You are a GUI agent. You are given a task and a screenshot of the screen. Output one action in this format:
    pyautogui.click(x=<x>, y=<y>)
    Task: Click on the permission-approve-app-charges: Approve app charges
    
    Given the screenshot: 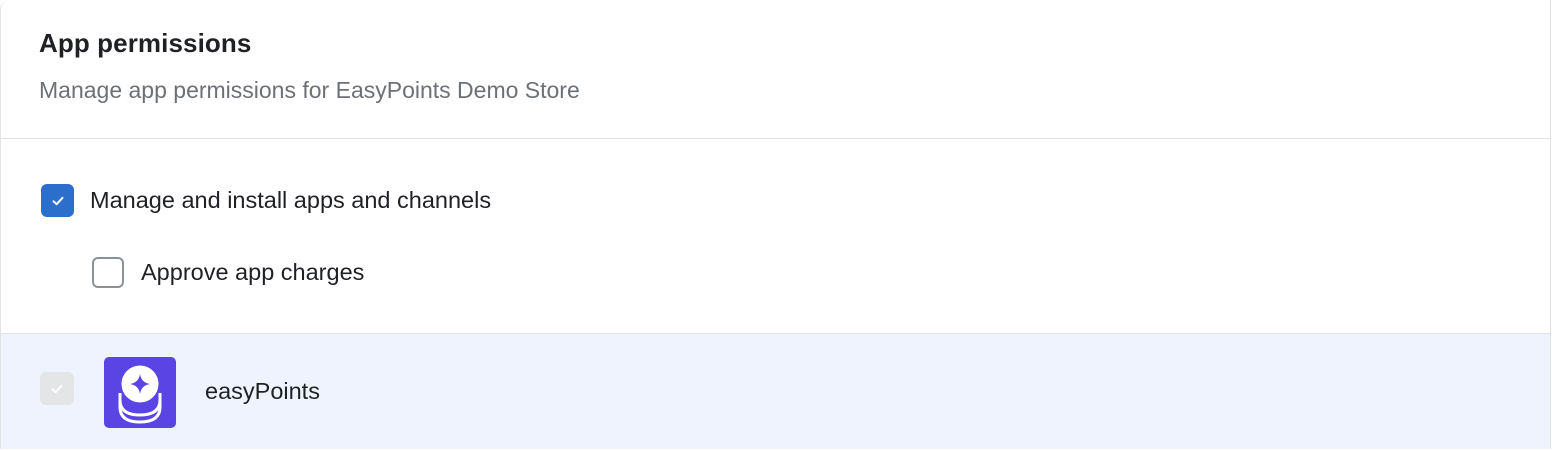 What is the action you would take?
    pyautogui.click(x=228, y=272)
    